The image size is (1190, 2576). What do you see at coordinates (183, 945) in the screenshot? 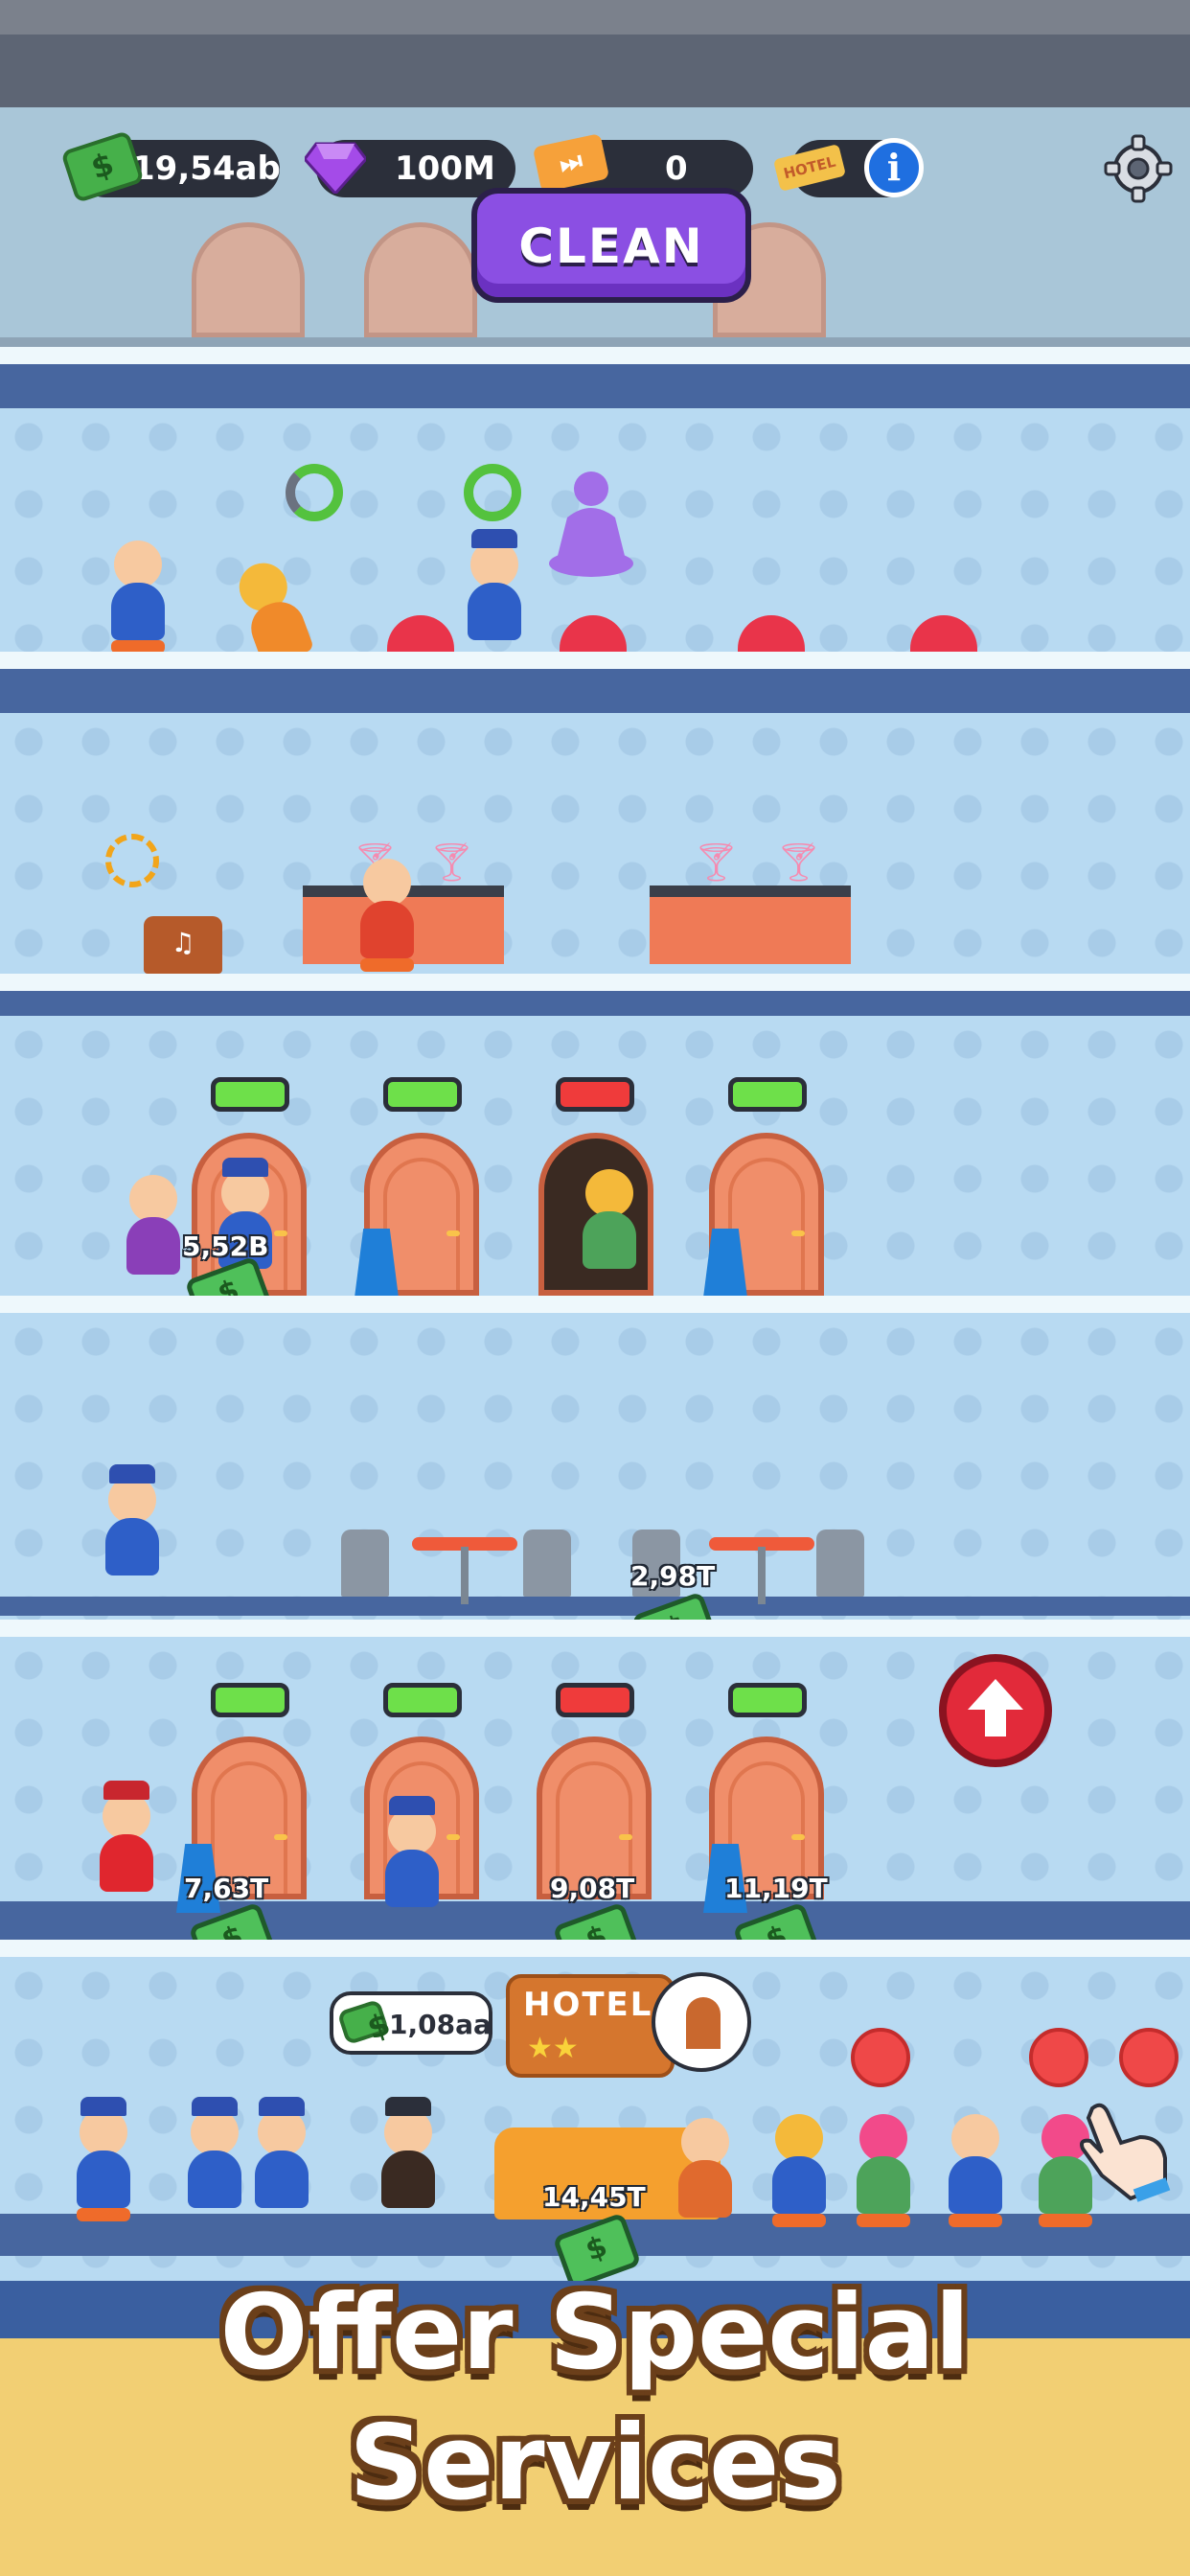
I see `jukebox-icon: ♫` at bounding box center [183, 945].